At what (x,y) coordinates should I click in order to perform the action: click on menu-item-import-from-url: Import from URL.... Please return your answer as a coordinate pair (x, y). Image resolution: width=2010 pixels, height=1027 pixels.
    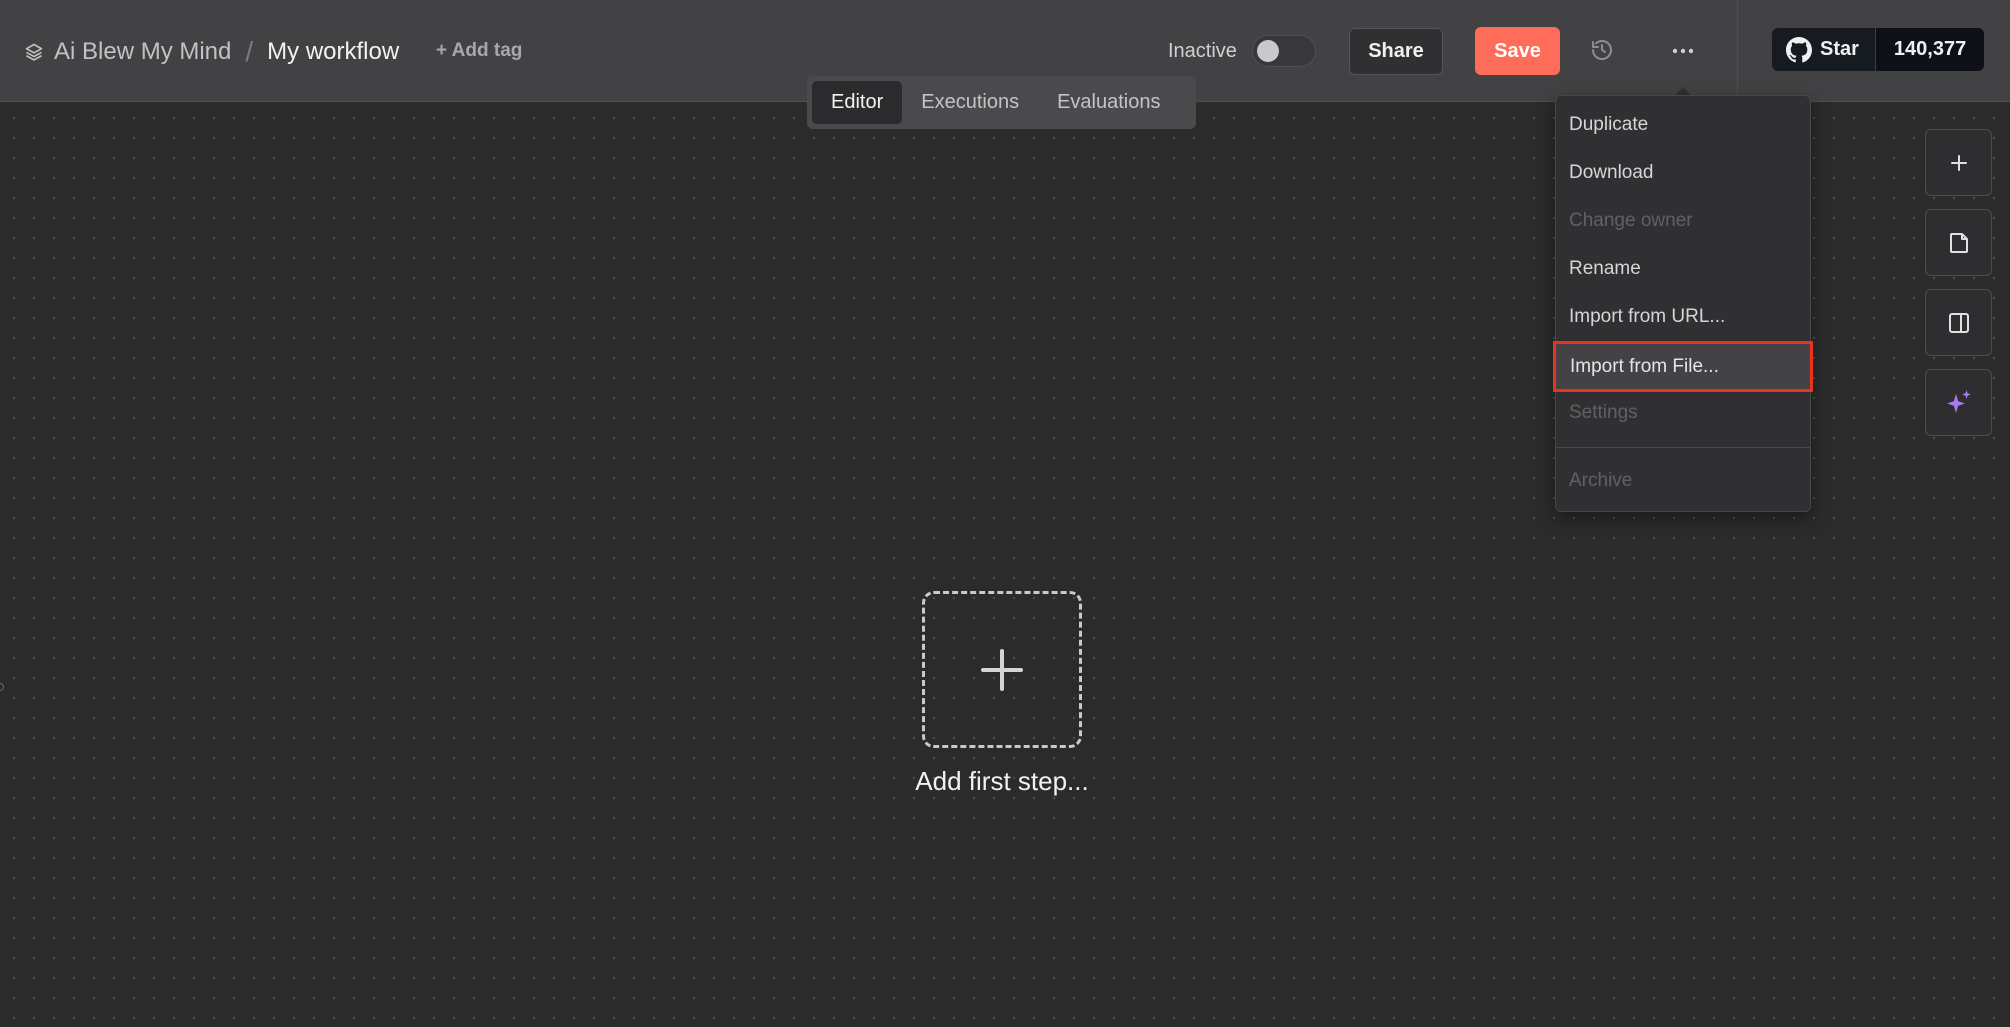
    Looking at the image, I should click on (1683, 317).